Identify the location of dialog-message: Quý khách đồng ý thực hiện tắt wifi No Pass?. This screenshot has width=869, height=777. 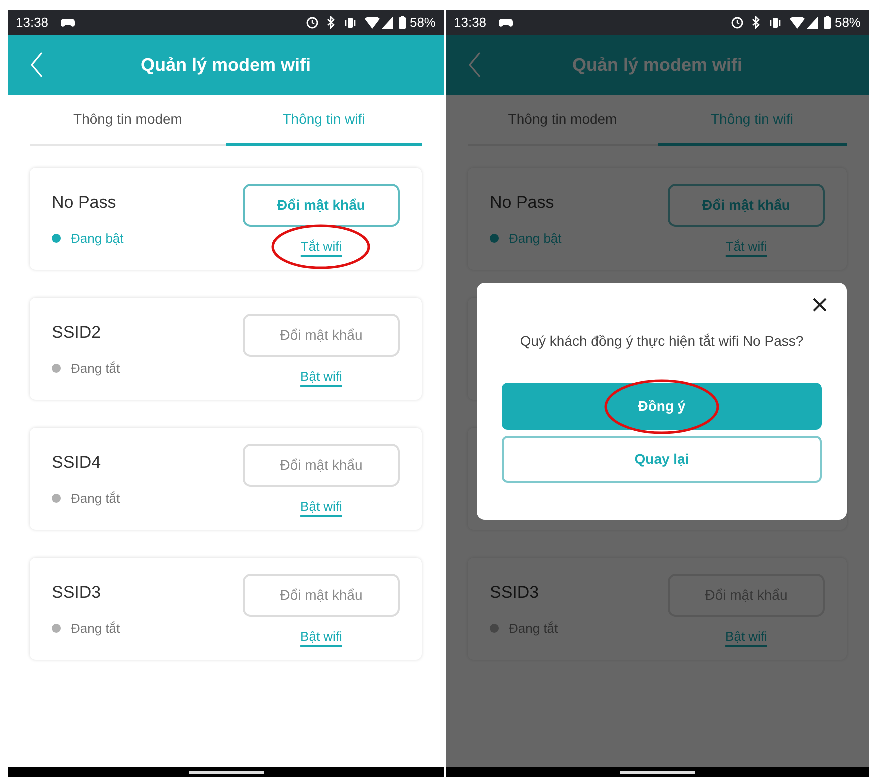
(662, 341).